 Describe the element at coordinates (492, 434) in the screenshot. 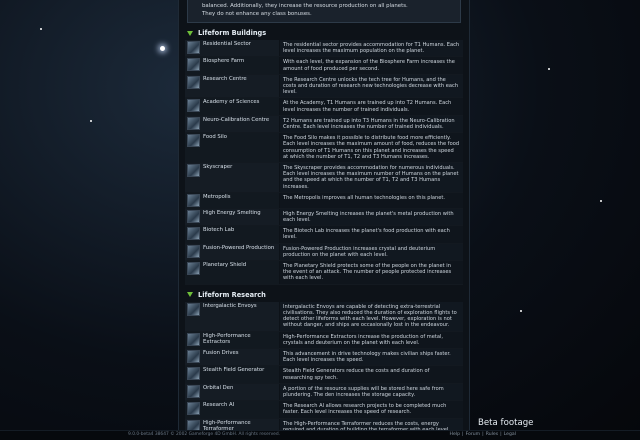

I see `footer-link-rules: Rules` at that location.